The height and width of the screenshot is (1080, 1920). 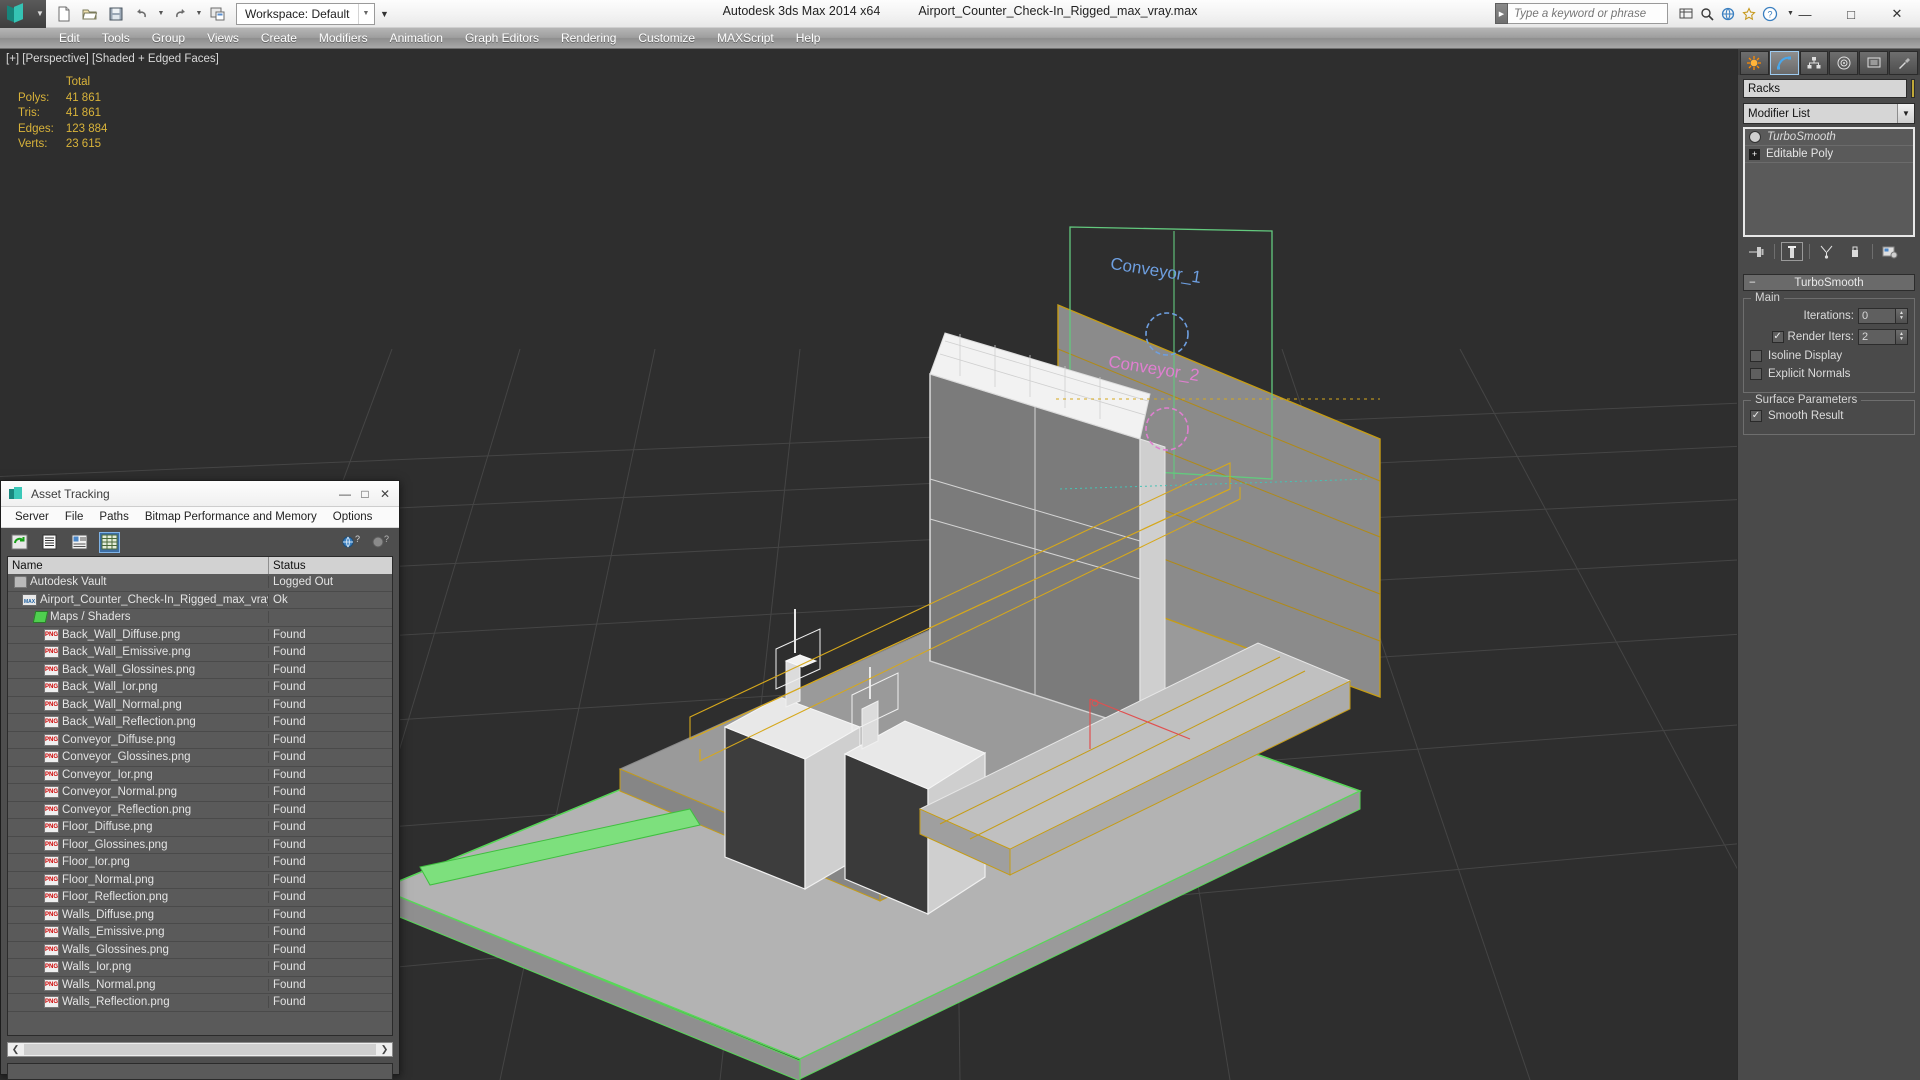 What do you see at coordinates (1829, 416) in the screenshot?
I see `smooth-result-row: ✓ Smooth Result` at bounding box center [1829, 416].